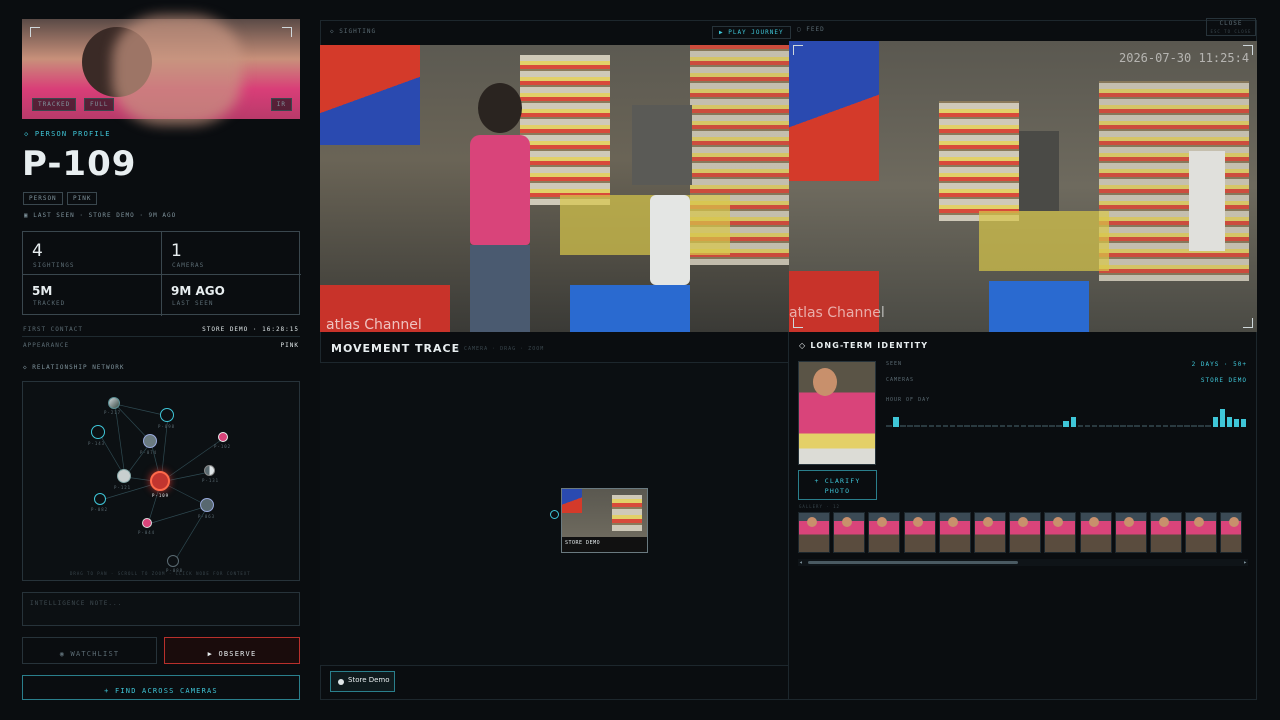  Describe the element at coordinates (1207, 201) in the screenshot. I see `person-white-shirt` at that location.